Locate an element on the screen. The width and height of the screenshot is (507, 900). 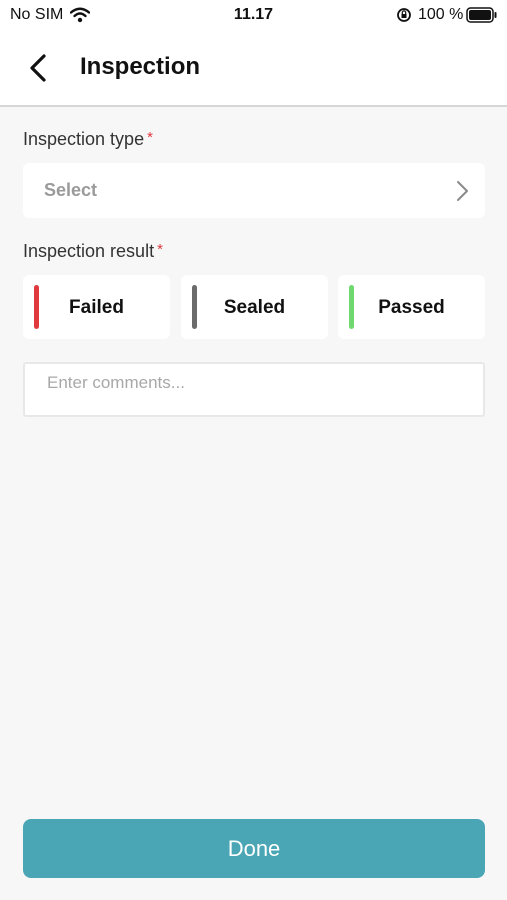
inspection-result-label: Inspection result * is located at coordinates (93, 251).